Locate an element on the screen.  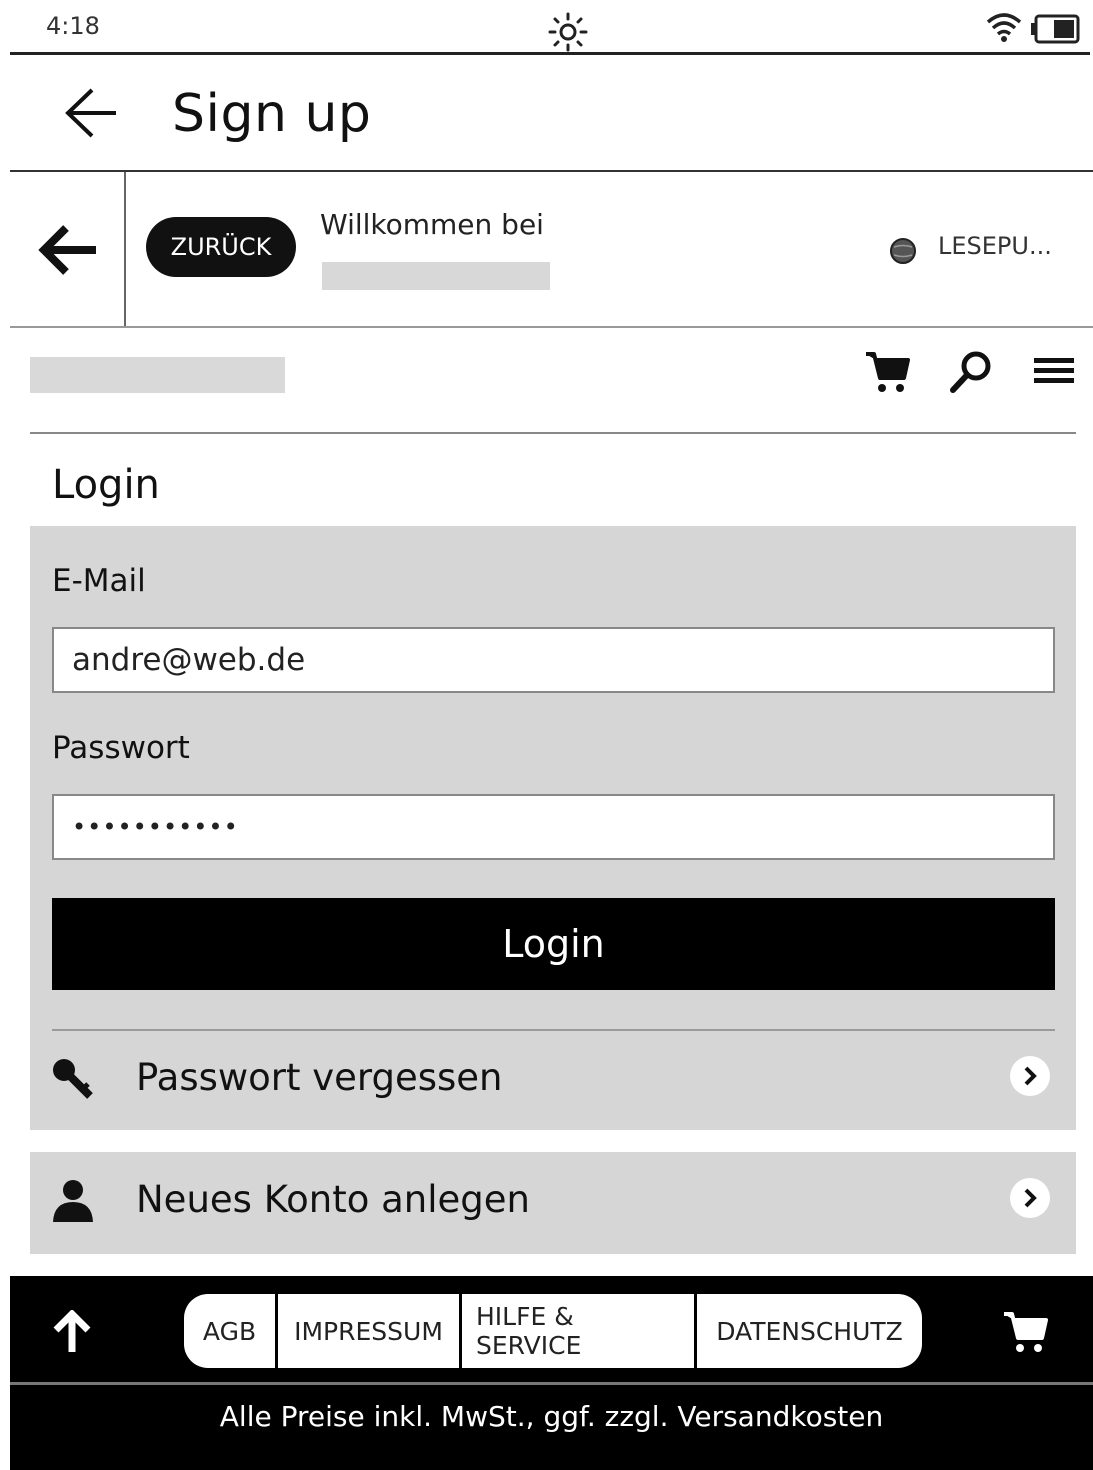
footer-link-agb: AGB is located at coordinates (231, 1331).